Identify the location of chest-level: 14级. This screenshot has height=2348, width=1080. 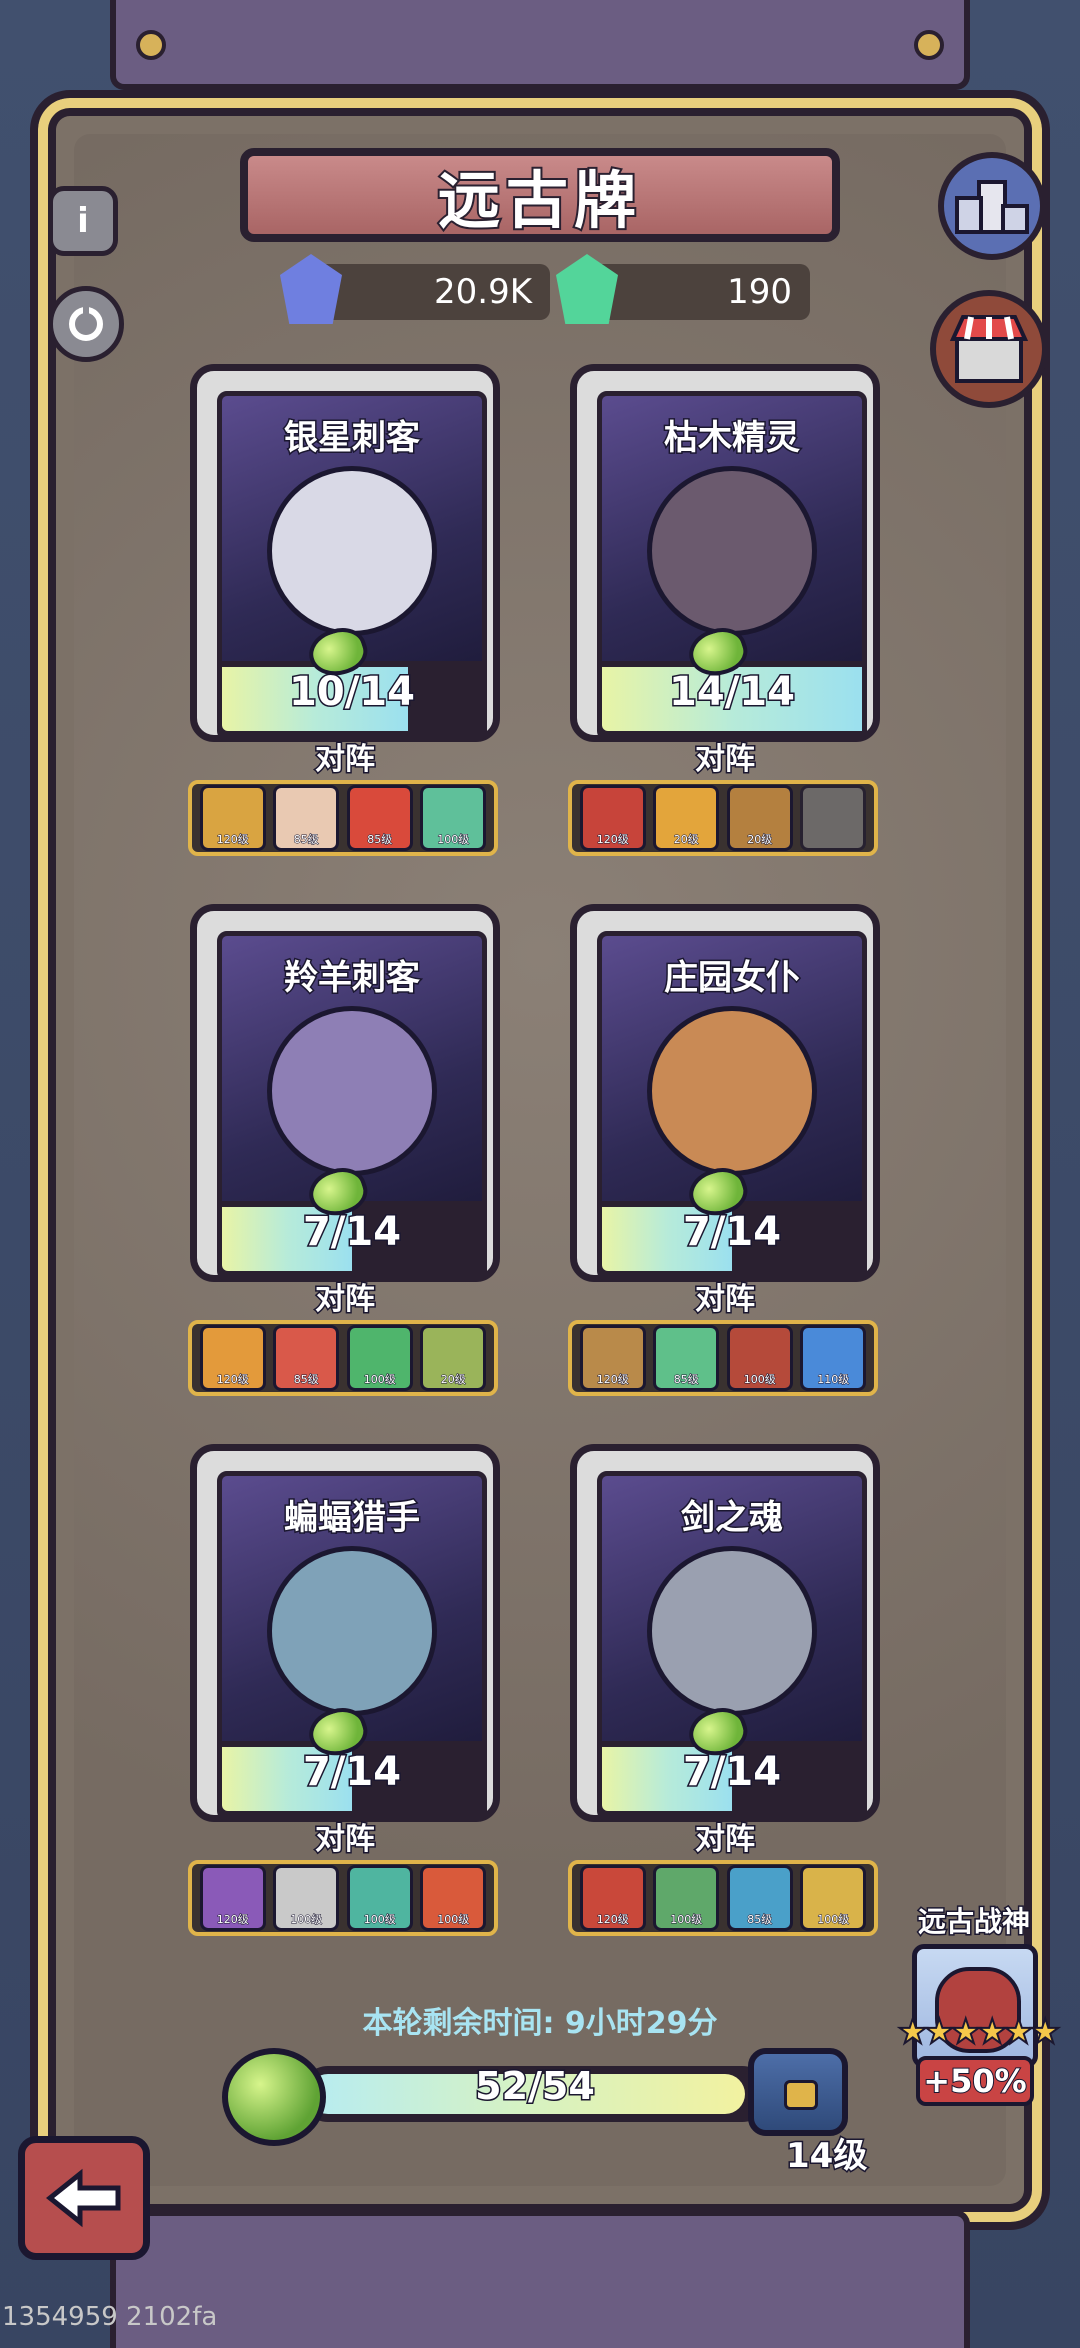
(826, 2156).